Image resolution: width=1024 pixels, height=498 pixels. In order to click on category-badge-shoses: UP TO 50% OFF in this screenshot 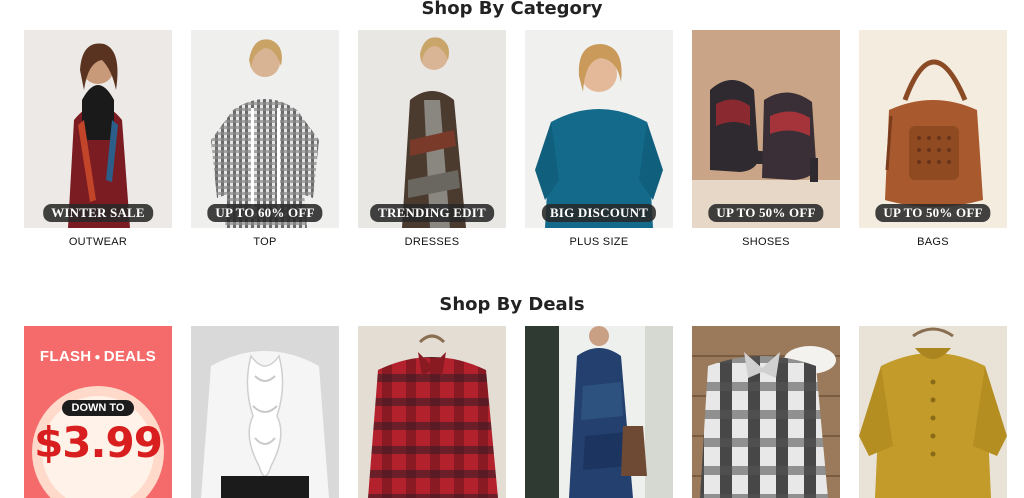, I will do `click(766, 213)`.